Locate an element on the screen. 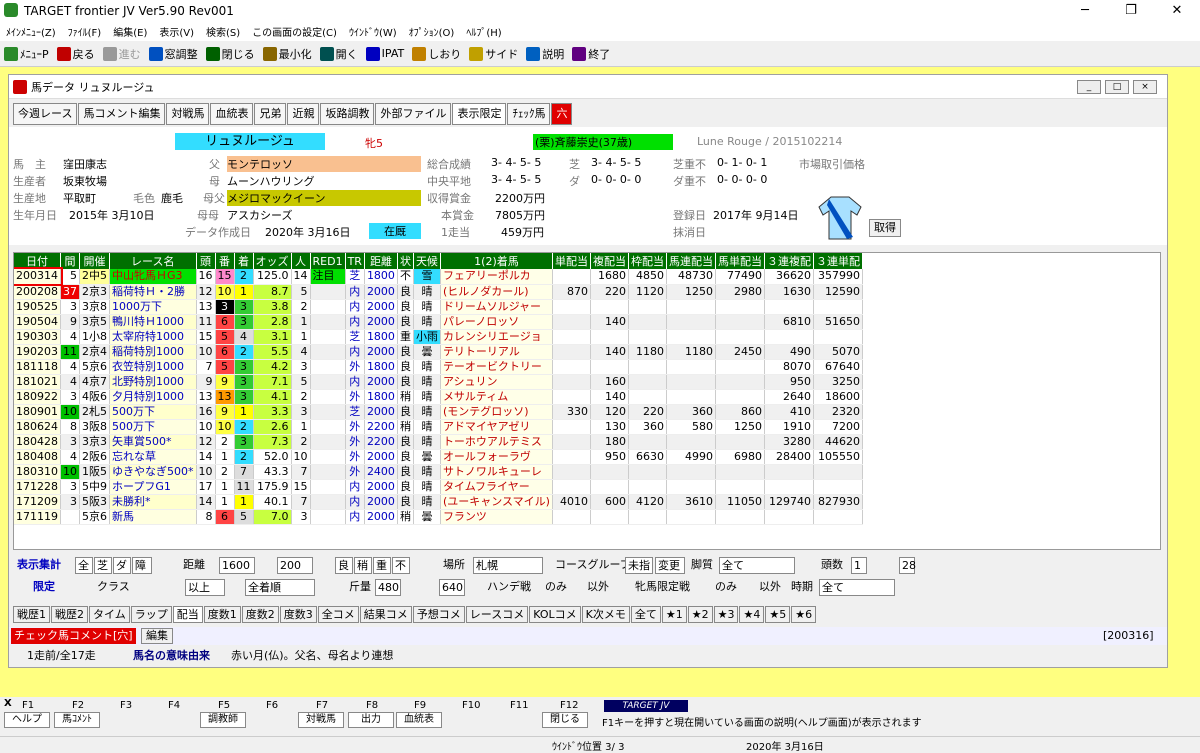 The width and height of the screenshot is (1200, 753). toolbar-button-3: 窓調整 is located at coordinates (173, 54).